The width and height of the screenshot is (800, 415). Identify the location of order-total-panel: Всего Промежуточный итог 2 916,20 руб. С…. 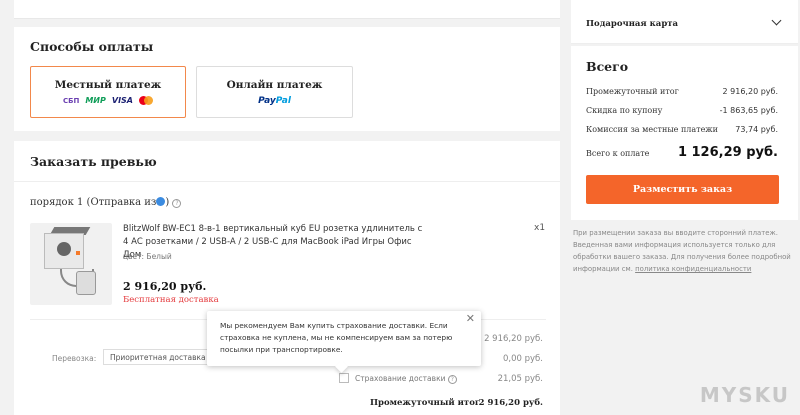
(684, 133).